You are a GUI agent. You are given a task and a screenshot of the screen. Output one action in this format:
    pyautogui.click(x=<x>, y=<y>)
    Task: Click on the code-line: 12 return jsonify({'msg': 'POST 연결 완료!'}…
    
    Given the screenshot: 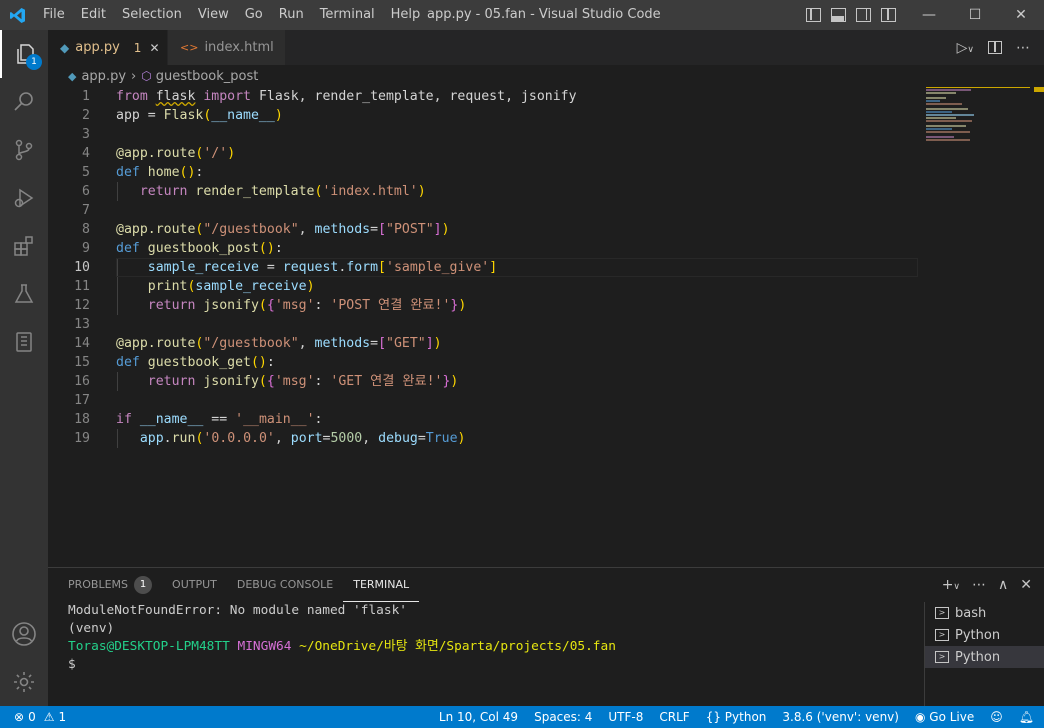 What is the action you would take?
    pyautogui.click(x=484, y=305)
    